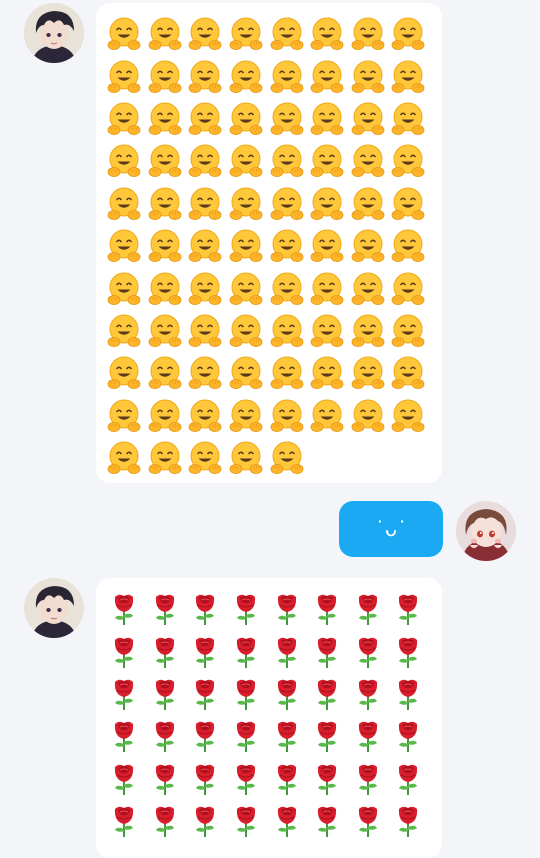 This screenshot has width=540, height=858. I want to click on girl-avatar-image, so click(486, 531).